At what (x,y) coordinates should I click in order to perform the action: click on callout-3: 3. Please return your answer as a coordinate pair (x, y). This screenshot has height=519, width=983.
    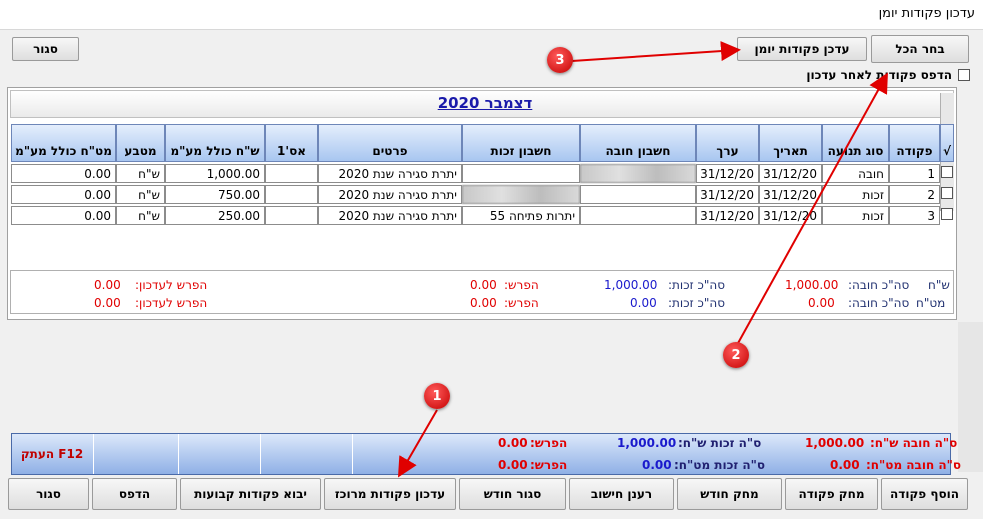
    Looking at the image, I should click on (560, 60).